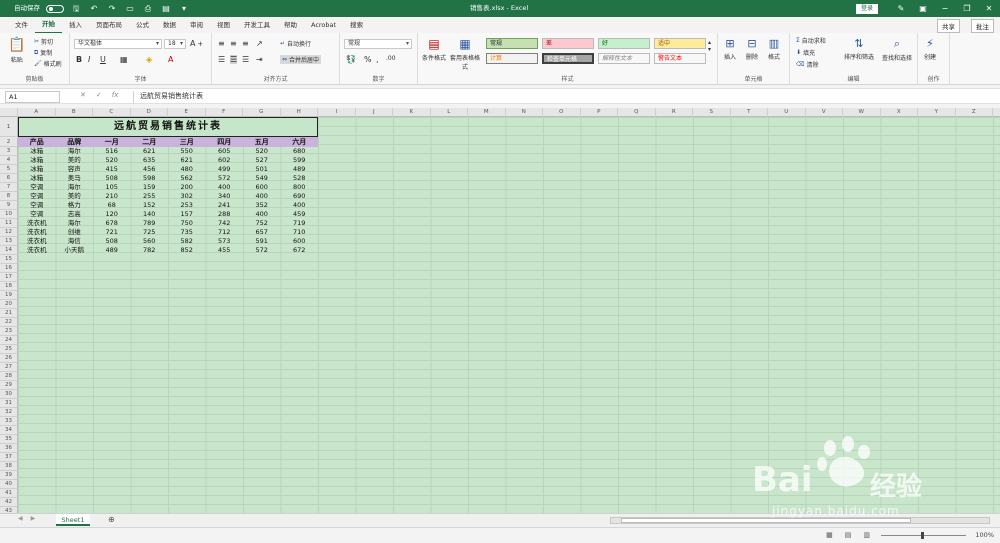 The width and height of the screenshot is (1000, 543). Describe the element at coordinates (749, 112) in the screenshot. I see `column-header: T` at that location.